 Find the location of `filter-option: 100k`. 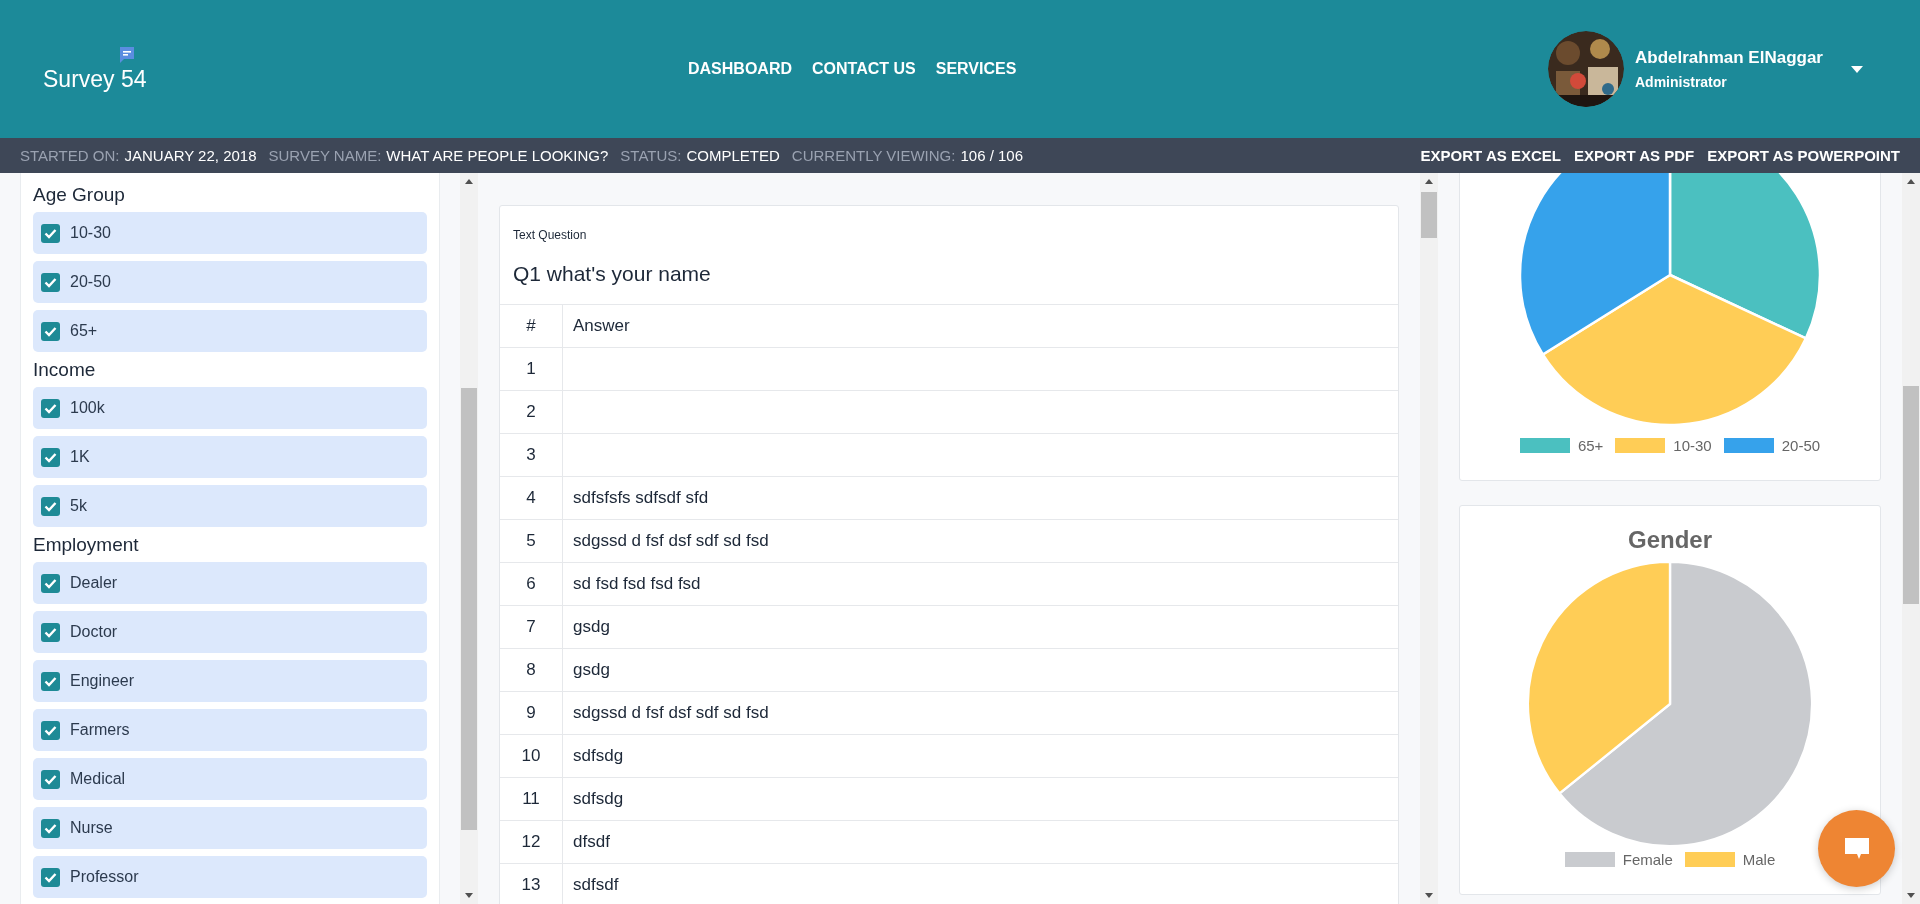

filter-option: 100k is located at coordinates (230, 408).